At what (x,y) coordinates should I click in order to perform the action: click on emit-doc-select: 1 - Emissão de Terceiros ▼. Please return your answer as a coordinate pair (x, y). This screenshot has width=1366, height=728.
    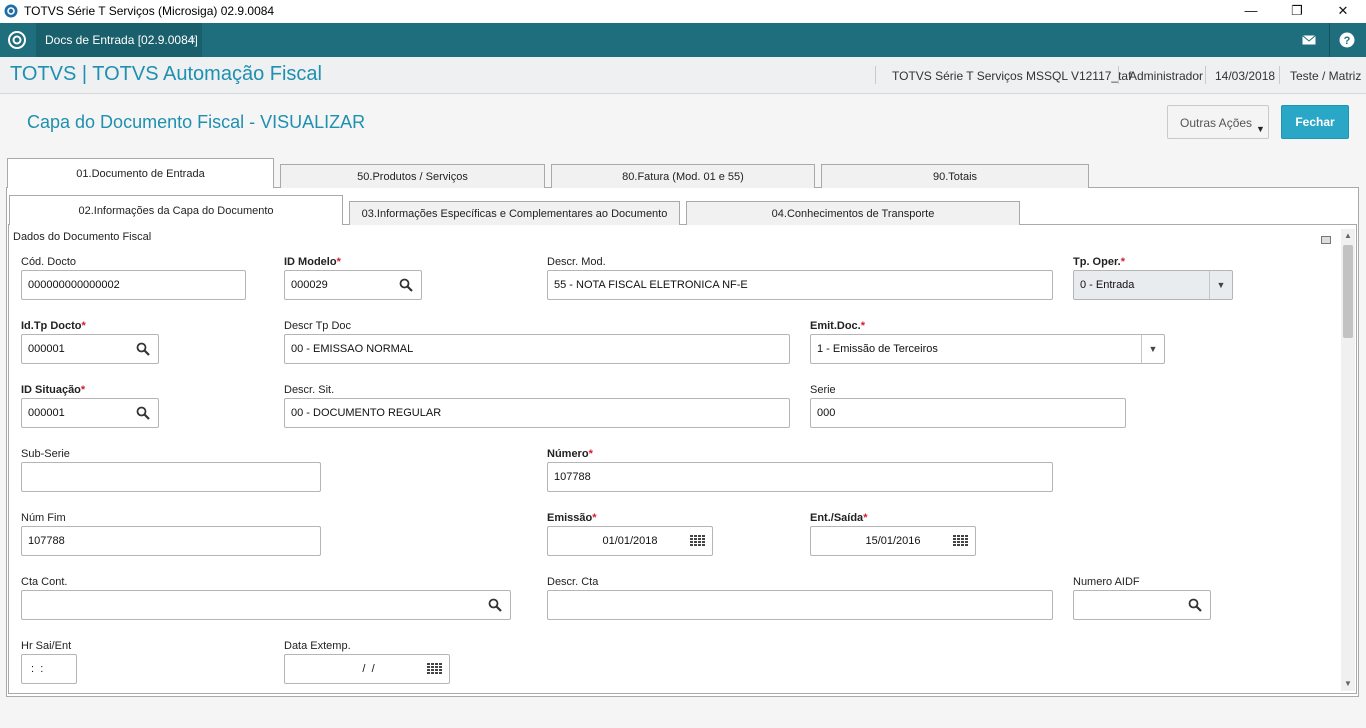
    Looking at the image, I should click on (987, 349).